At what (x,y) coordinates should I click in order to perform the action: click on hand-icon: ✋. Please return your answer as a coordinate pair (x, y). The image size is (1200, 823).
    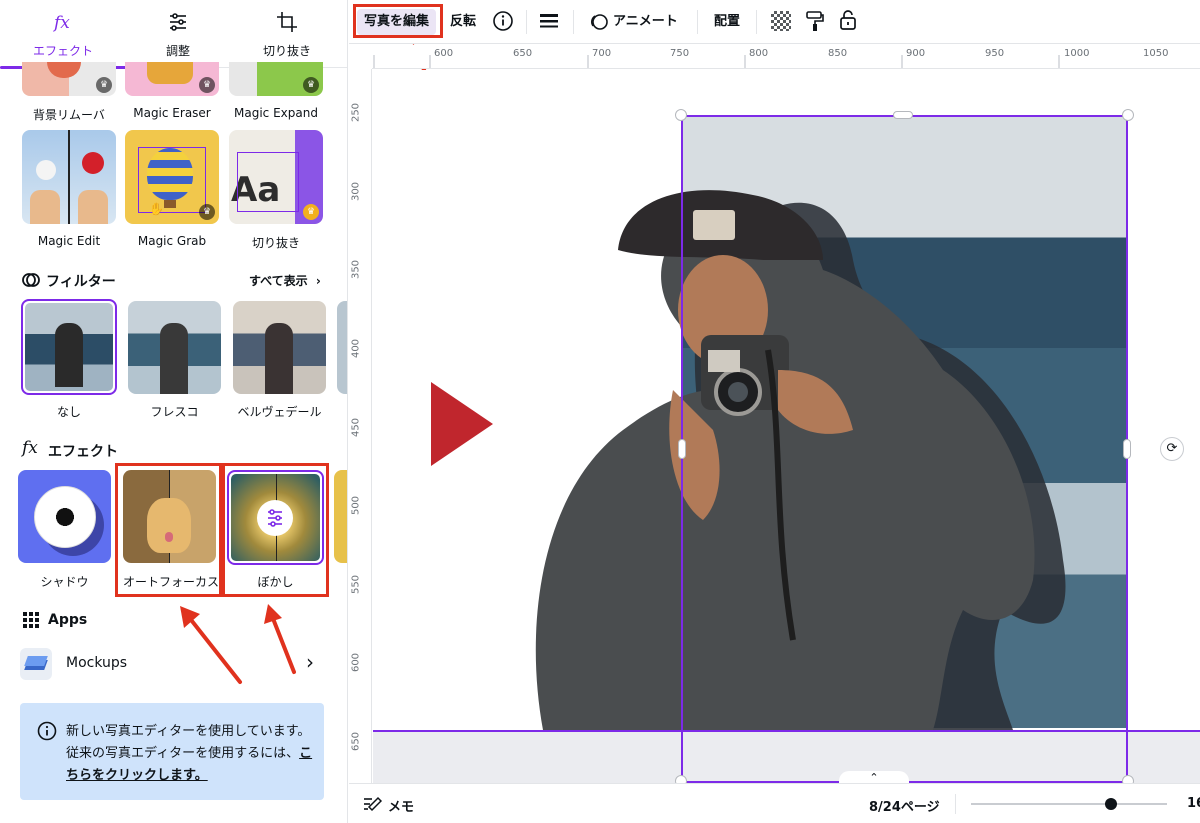
    Looking at the image, I should click on (156, 209).